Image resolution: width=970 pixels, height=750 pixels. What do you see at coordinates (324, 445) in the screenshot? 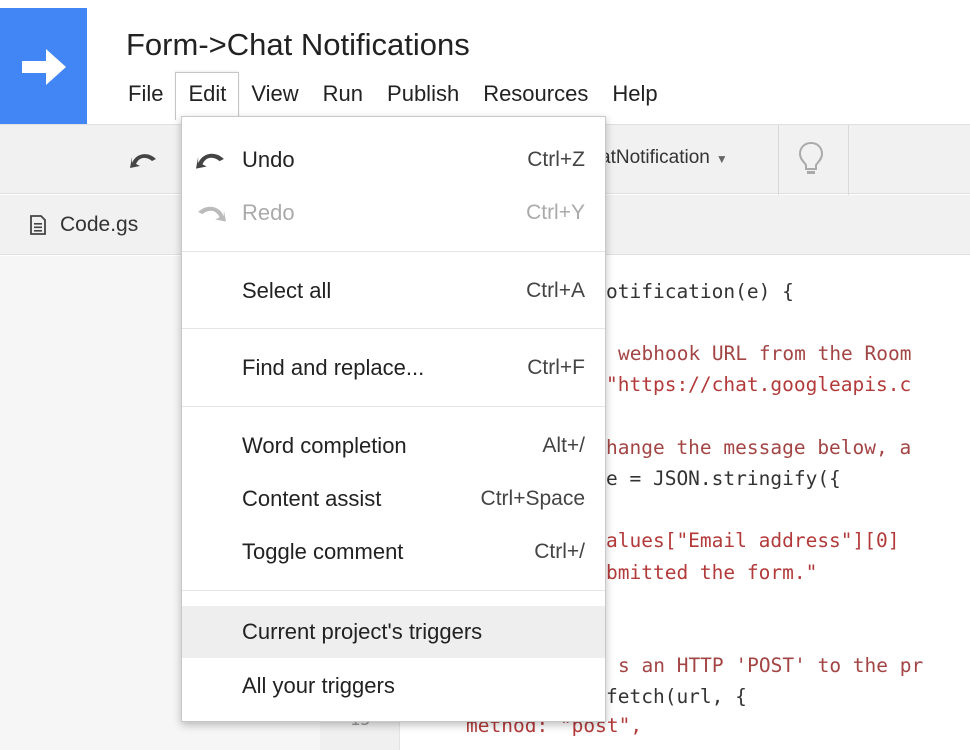
I see `menu-item-label: Word completion` at bounding box center [324, 445].